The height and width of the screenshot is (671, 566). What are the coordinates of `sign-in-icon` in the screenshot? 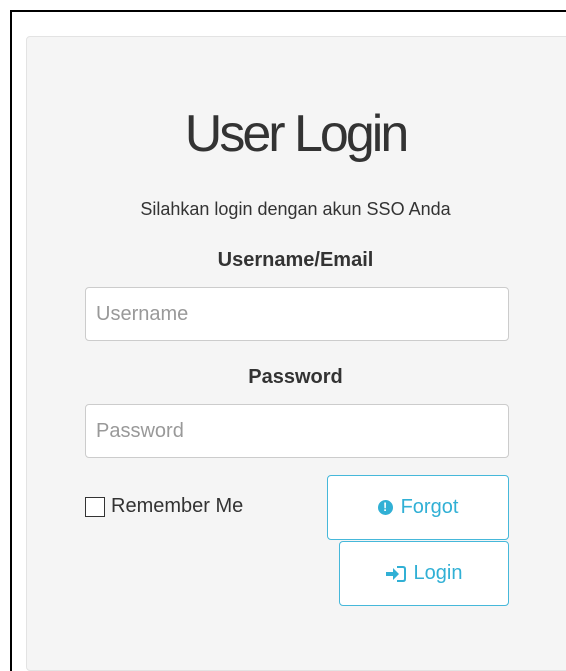 It's located at (395, 573).